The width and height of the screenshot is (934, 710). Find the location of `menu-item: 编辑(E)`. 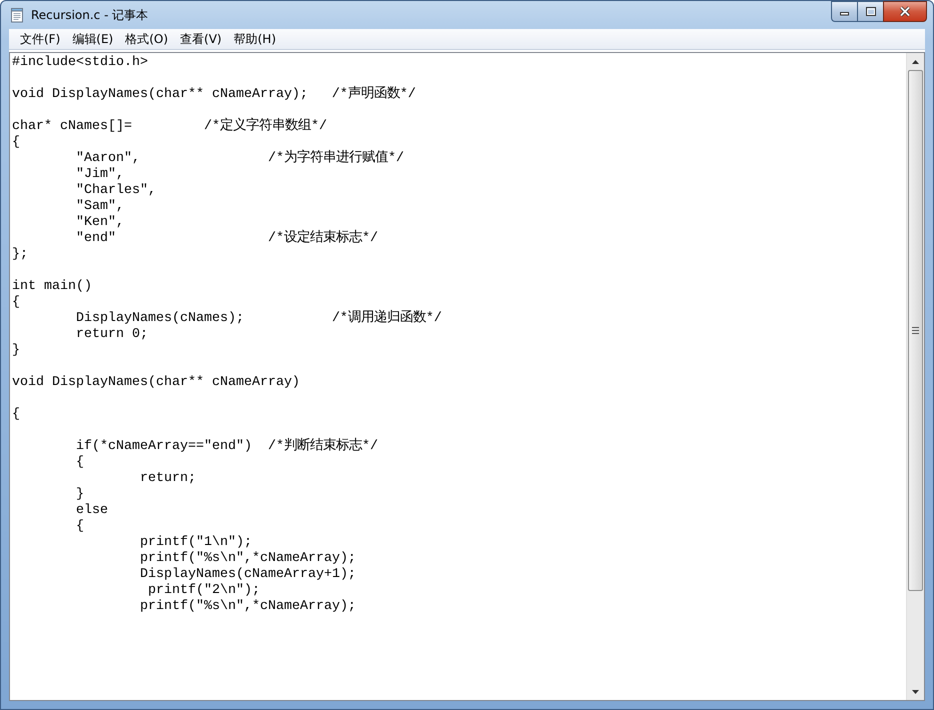

menu-item: 编辑(E) is located at coordinates (92, 39).